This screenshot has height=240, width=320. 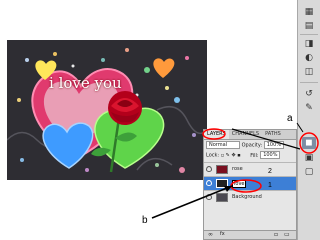 What do you see at coordinates (214, 134) in the screenshot?
I see `highlight-layers-tab` at bounding box center [214, 134].